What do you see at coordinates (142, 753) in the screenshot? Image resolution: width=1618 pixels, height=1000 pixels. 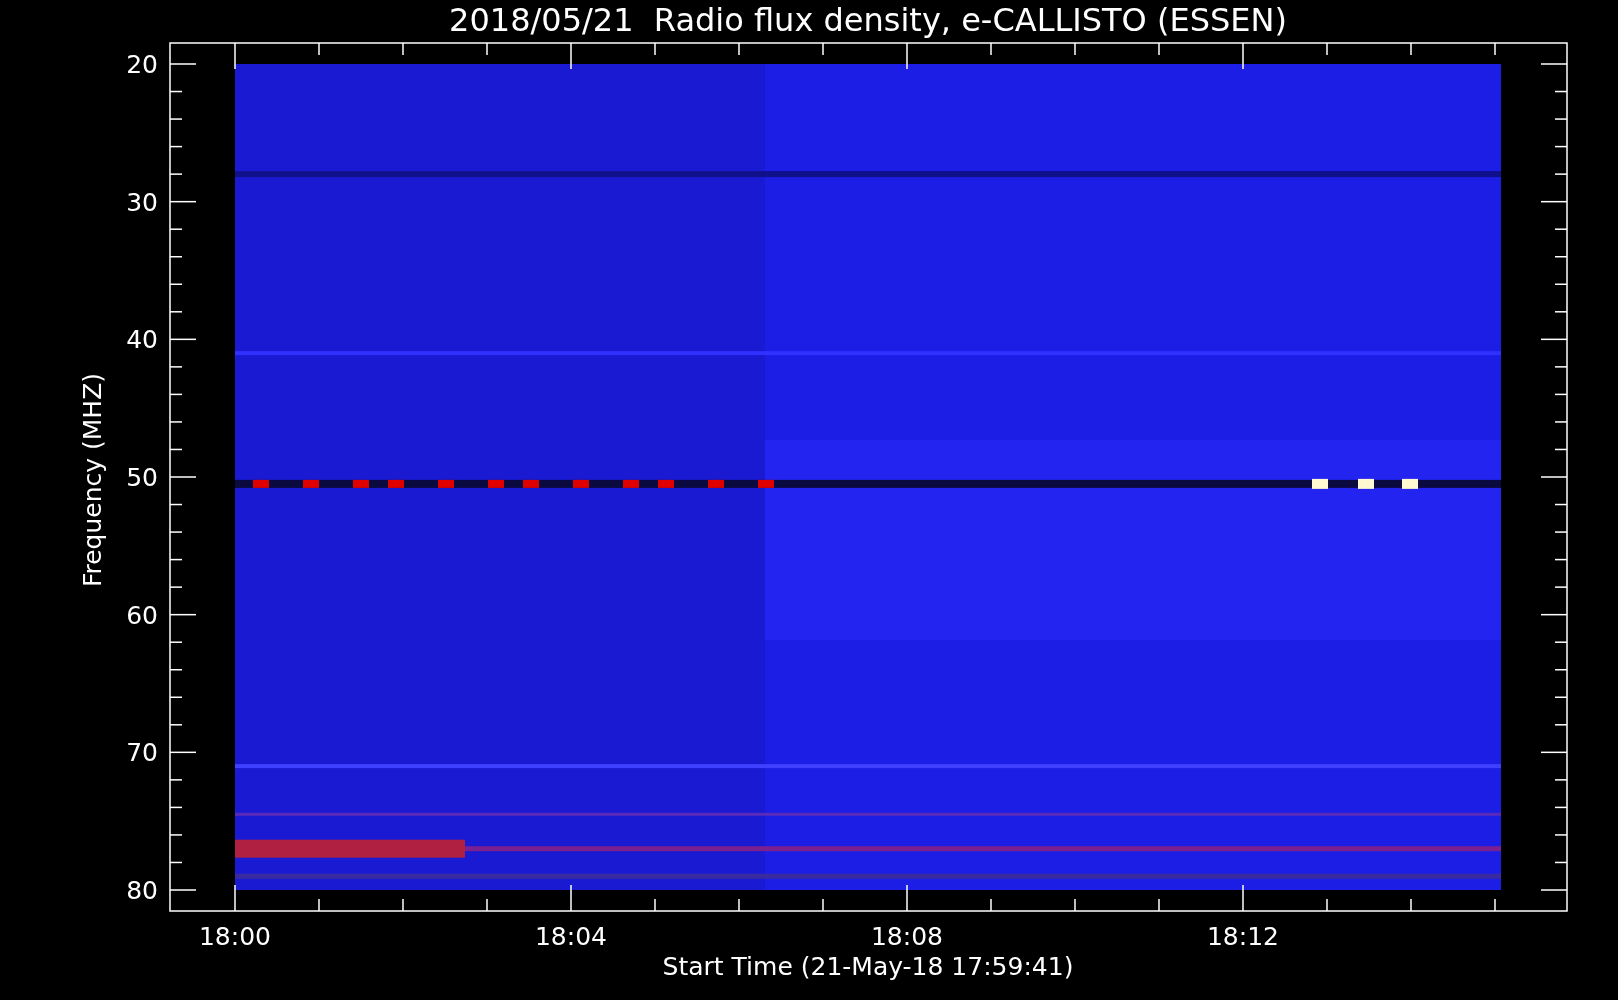 I see `y-tick-label: 70` at bounding box center [142, 753].